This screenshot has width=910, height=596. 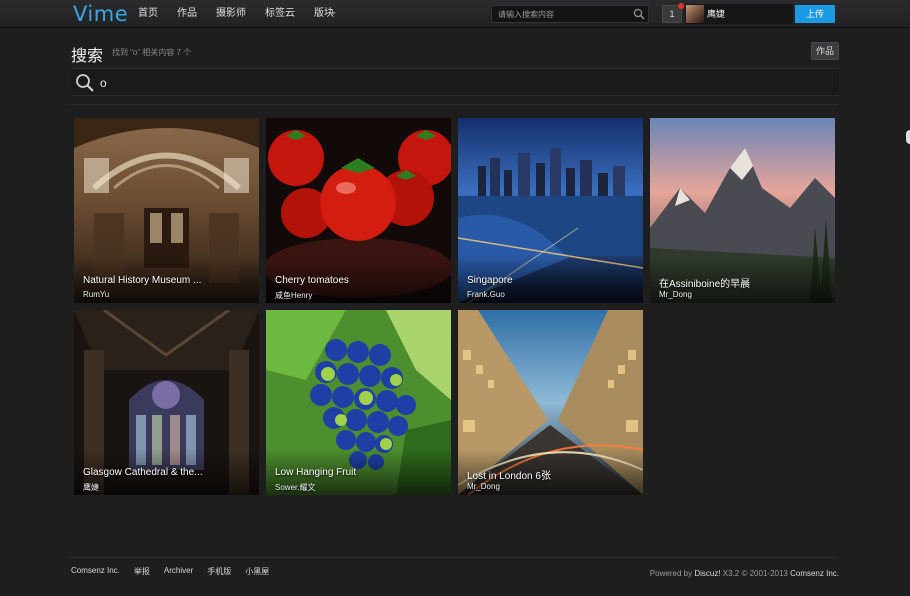 What do you see at coordinates (333, 13) in the screenshot?
I see `chevron-down-icon` at bounding box center [333, 13].